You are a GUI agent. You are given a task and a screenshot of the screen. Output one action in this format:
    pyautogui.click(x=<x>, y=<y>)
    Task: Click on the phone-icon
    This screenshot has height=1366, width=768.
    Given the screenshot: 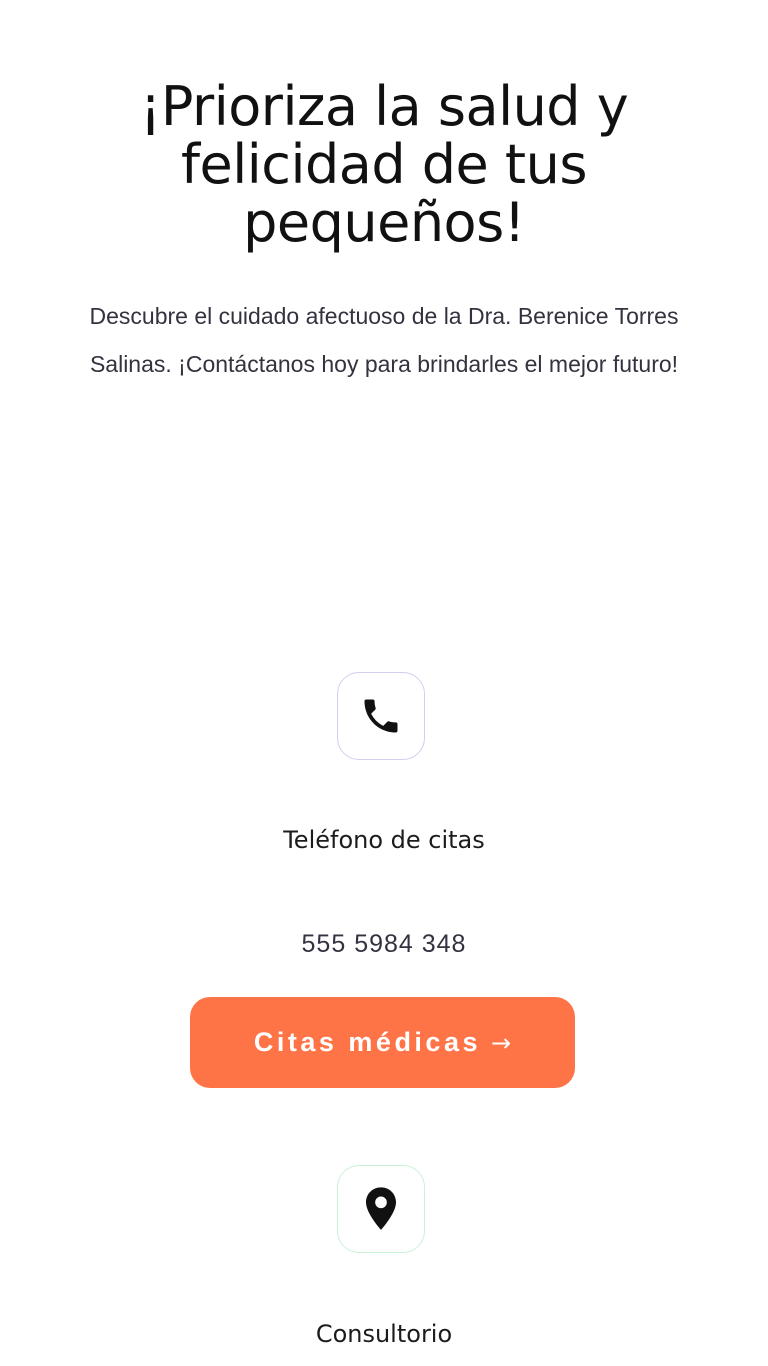 What is the action you would take?
    pyautogui.click(x=381, y=716)
    